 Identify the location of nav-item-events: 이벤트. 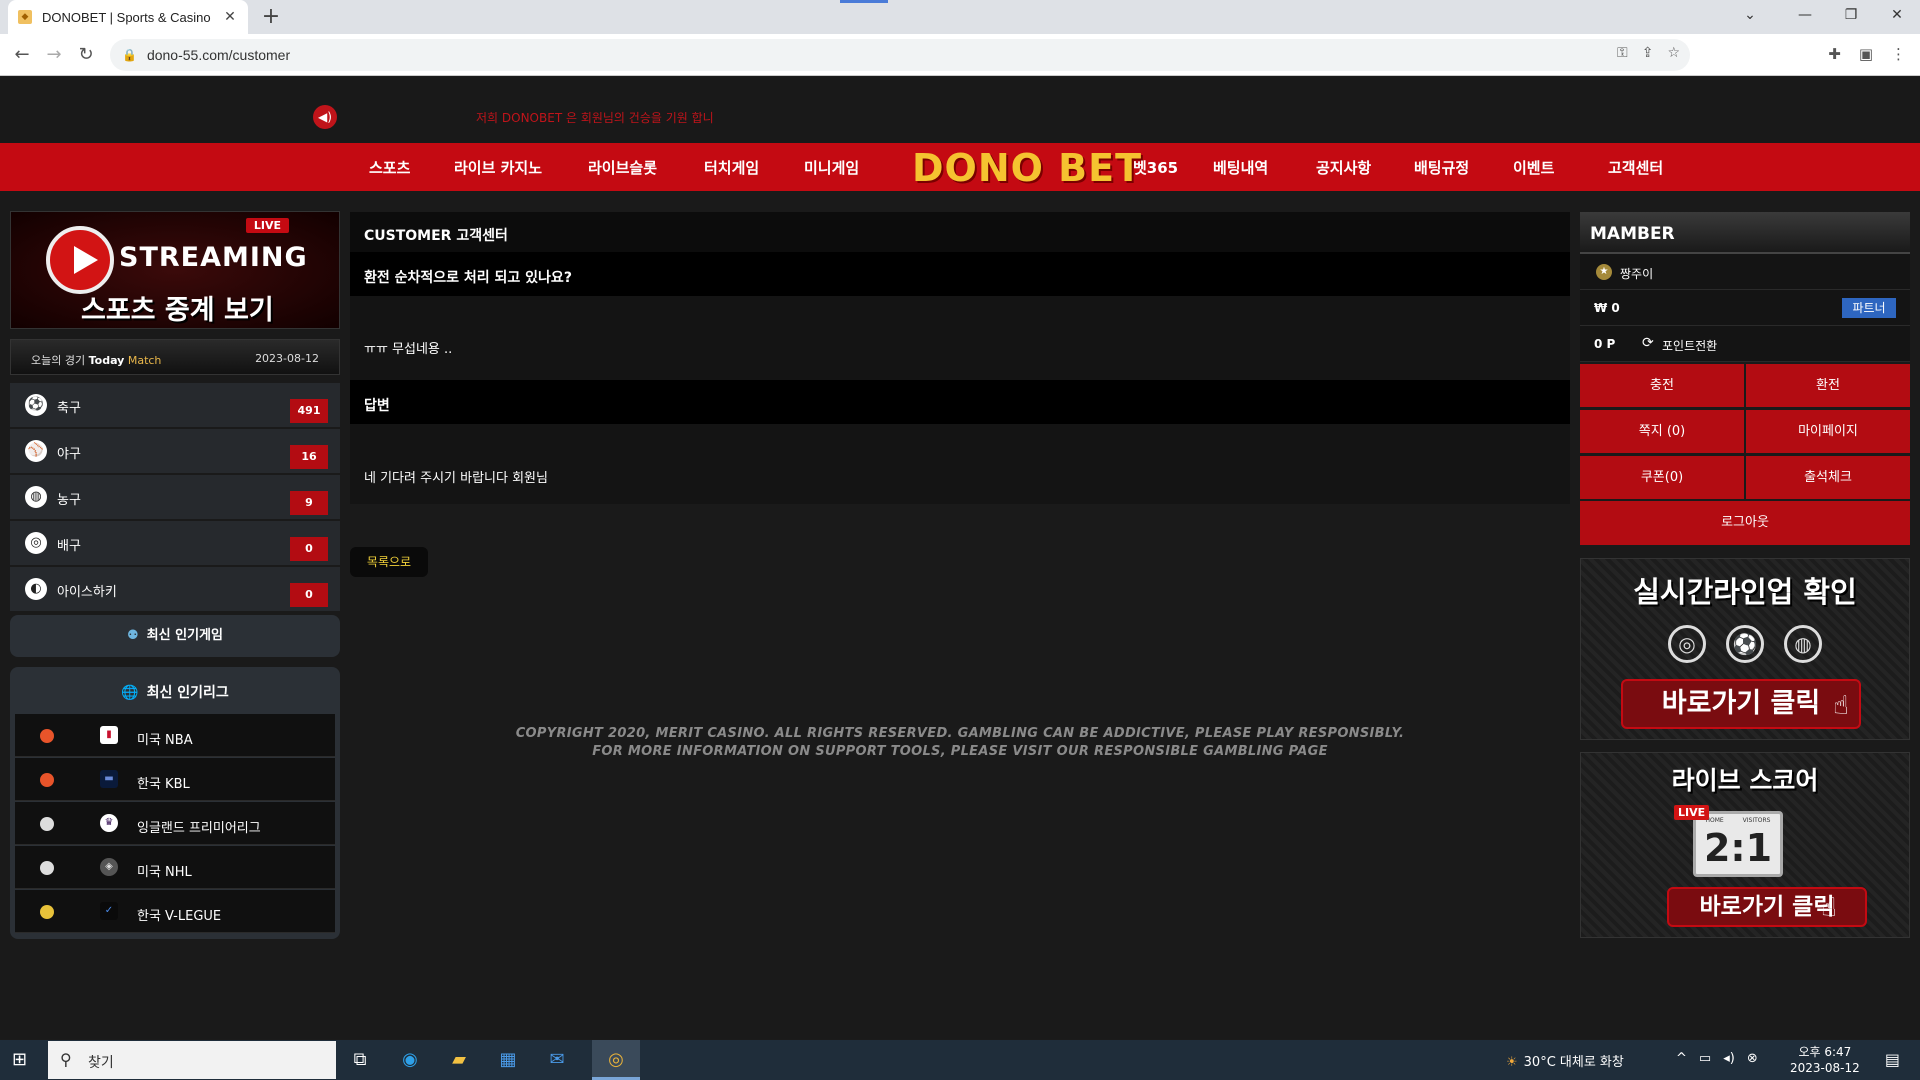
(1533, 167).